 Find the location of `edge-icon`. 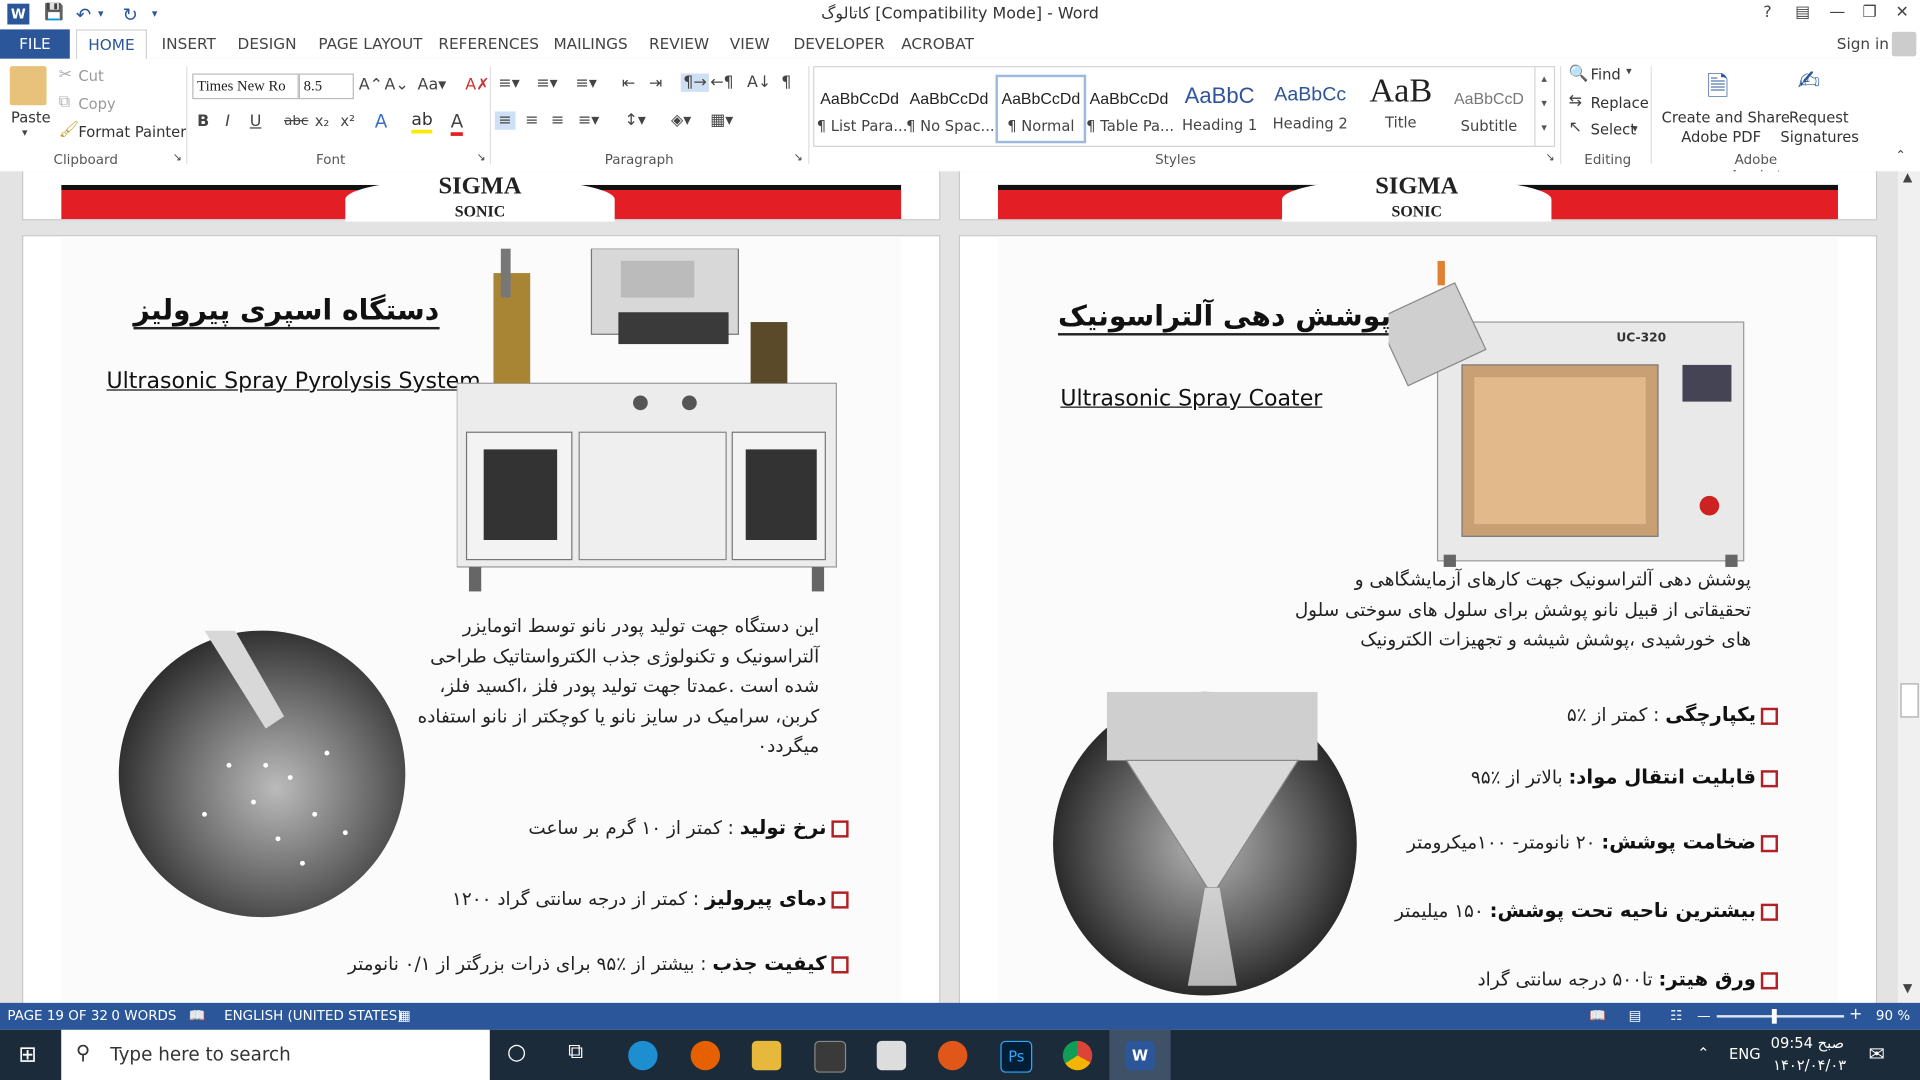

edge-icon is located at coordinates (643, 1055).